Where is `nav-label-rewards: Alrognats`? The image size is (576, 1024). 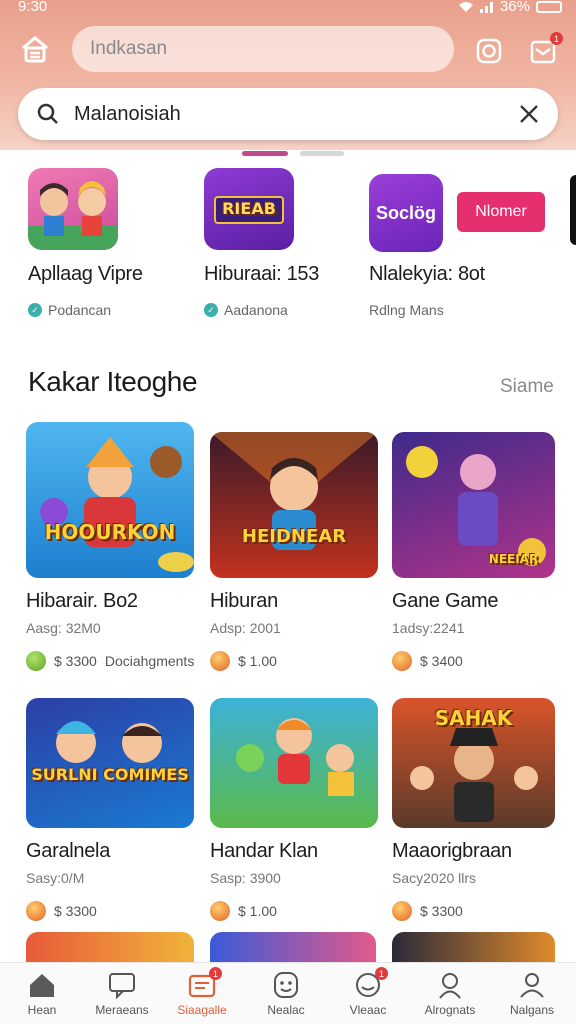
nav-label-rewards: Alrognats is located at coordinates (450, 1010).